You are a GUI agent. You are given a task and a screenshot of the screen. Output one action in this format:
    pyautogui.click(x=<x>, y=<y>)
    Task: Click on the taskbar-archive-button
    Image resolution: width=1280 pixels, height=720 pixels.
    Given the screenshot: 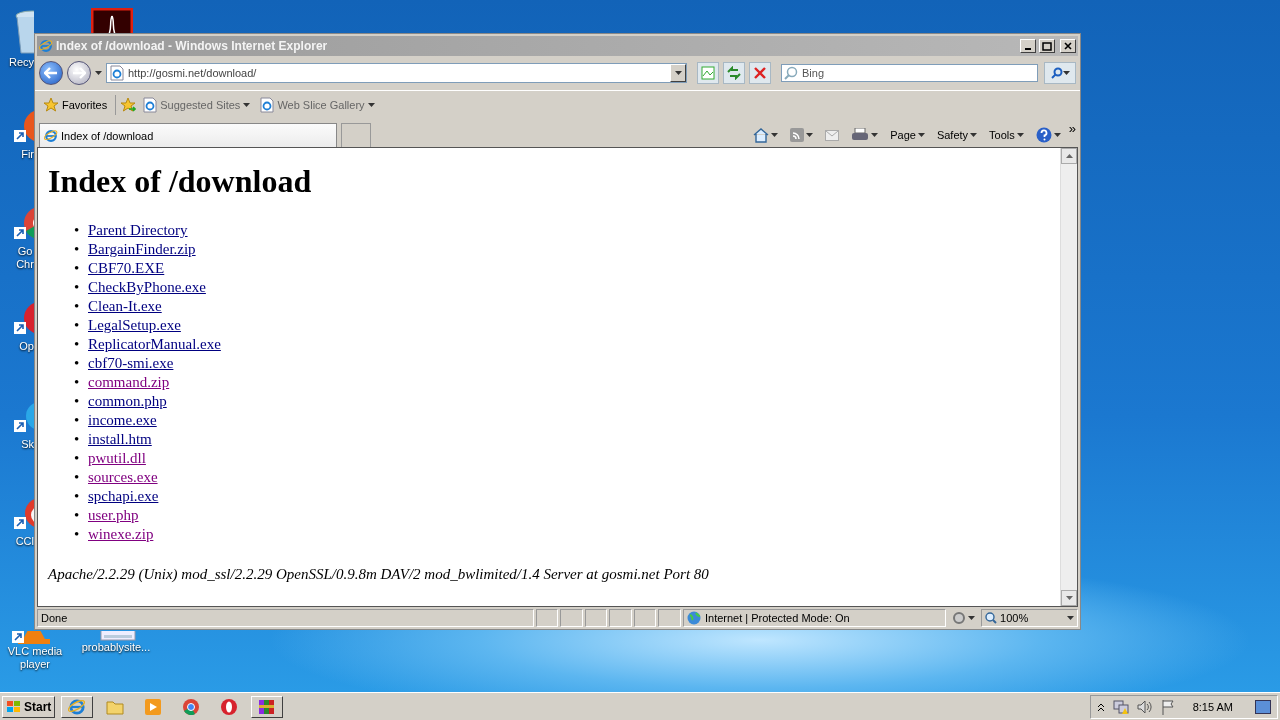 What is the action you would take?
    pyautogui.click(x=267, y=706)
    